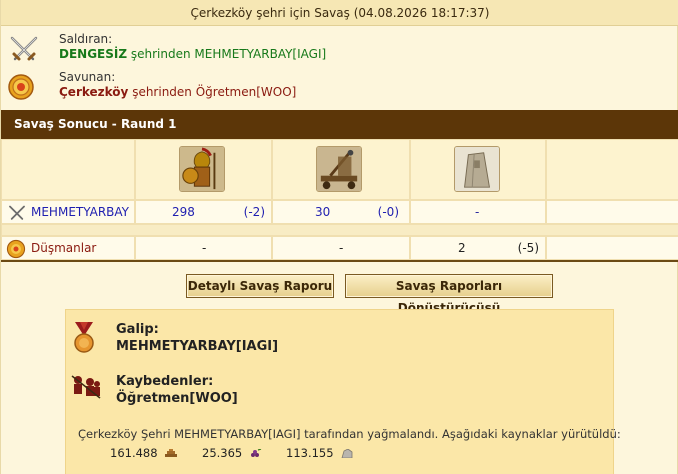 This screenshot has height=474, width=678. What do you see at coordinates (183, 212) in the screenshot?
I see `unit-count: 298` at bounding box center [183, 212].